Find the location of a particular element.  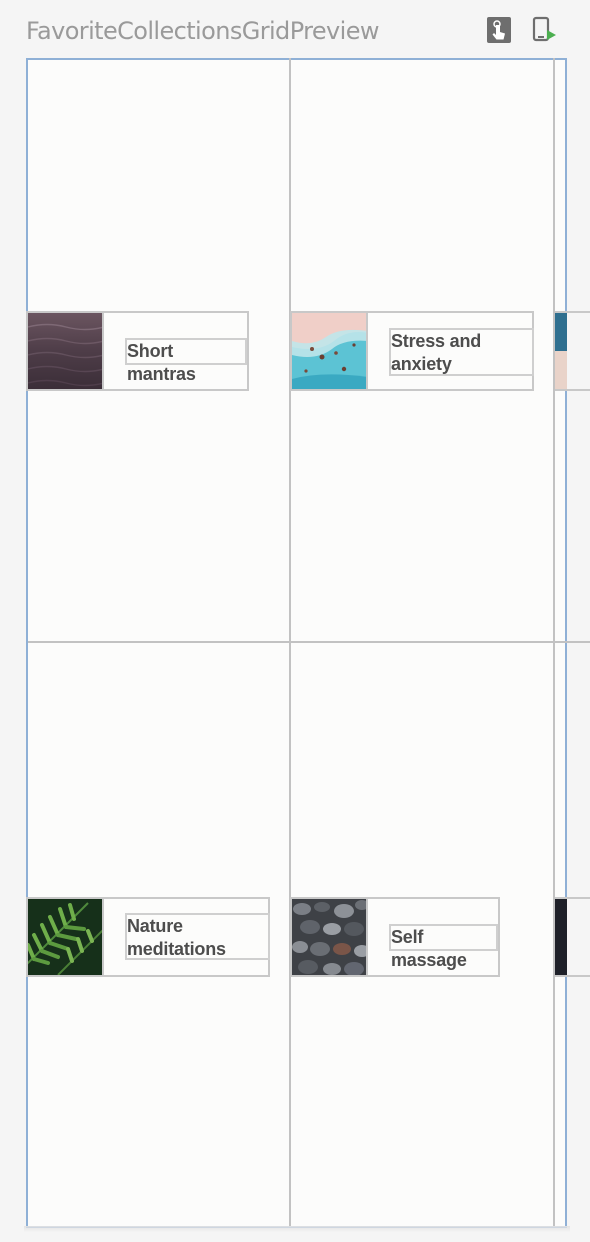

pebbles-image is located at coordinates (329, 937).